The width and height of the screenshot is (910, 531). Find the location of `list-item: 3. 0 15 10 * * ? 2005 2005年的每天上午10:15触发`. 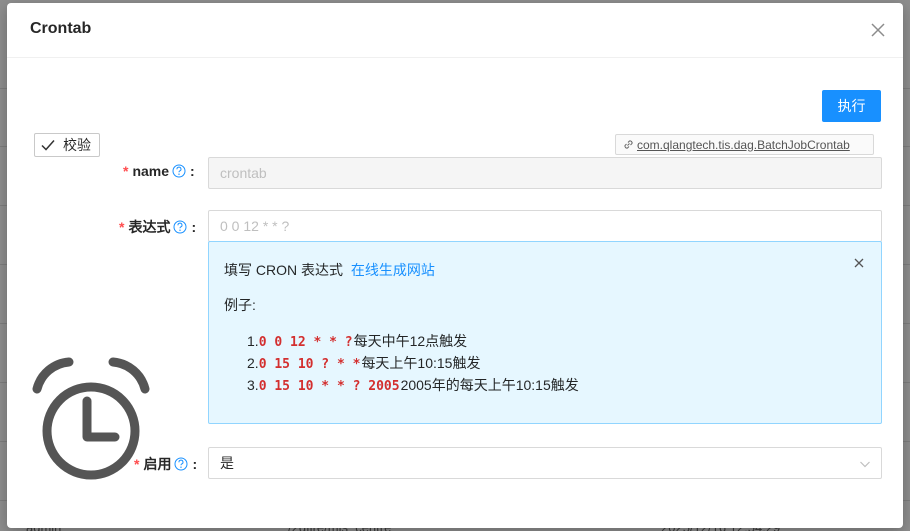

list-item: 3. 0 15 10 * * ? 2005 2005年的每天上午10:15触发 is located at coordinates (413, 386).